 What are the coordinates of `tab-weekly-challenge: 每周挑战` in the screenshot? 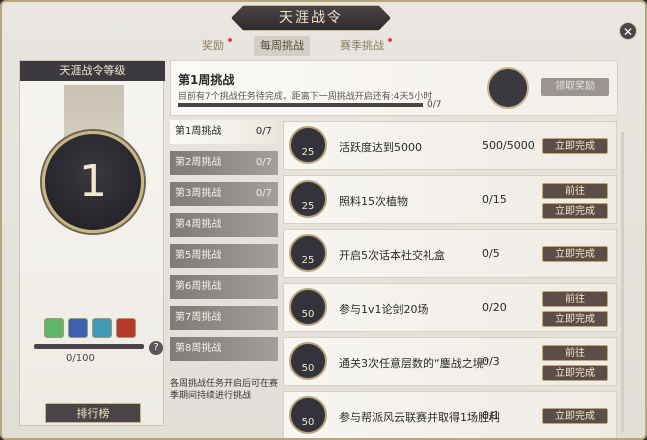 It's located at (282, 46).